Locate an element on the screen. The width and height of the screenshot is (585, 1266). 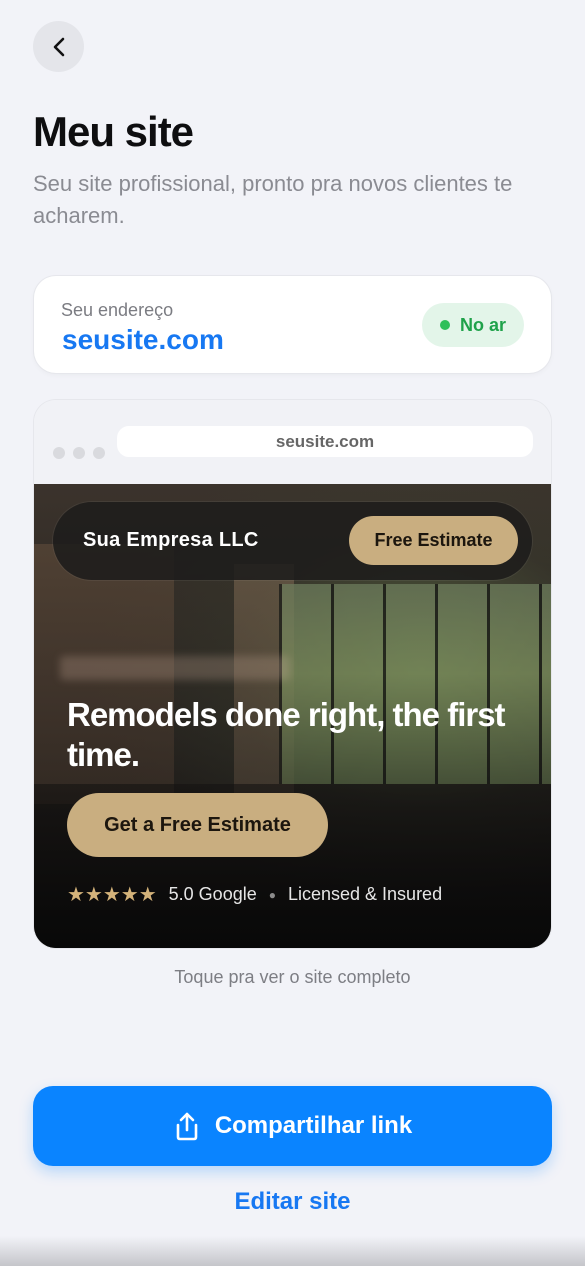
address-card: Seu endereço seusite.com No ar is located at coordinates (292, 324).